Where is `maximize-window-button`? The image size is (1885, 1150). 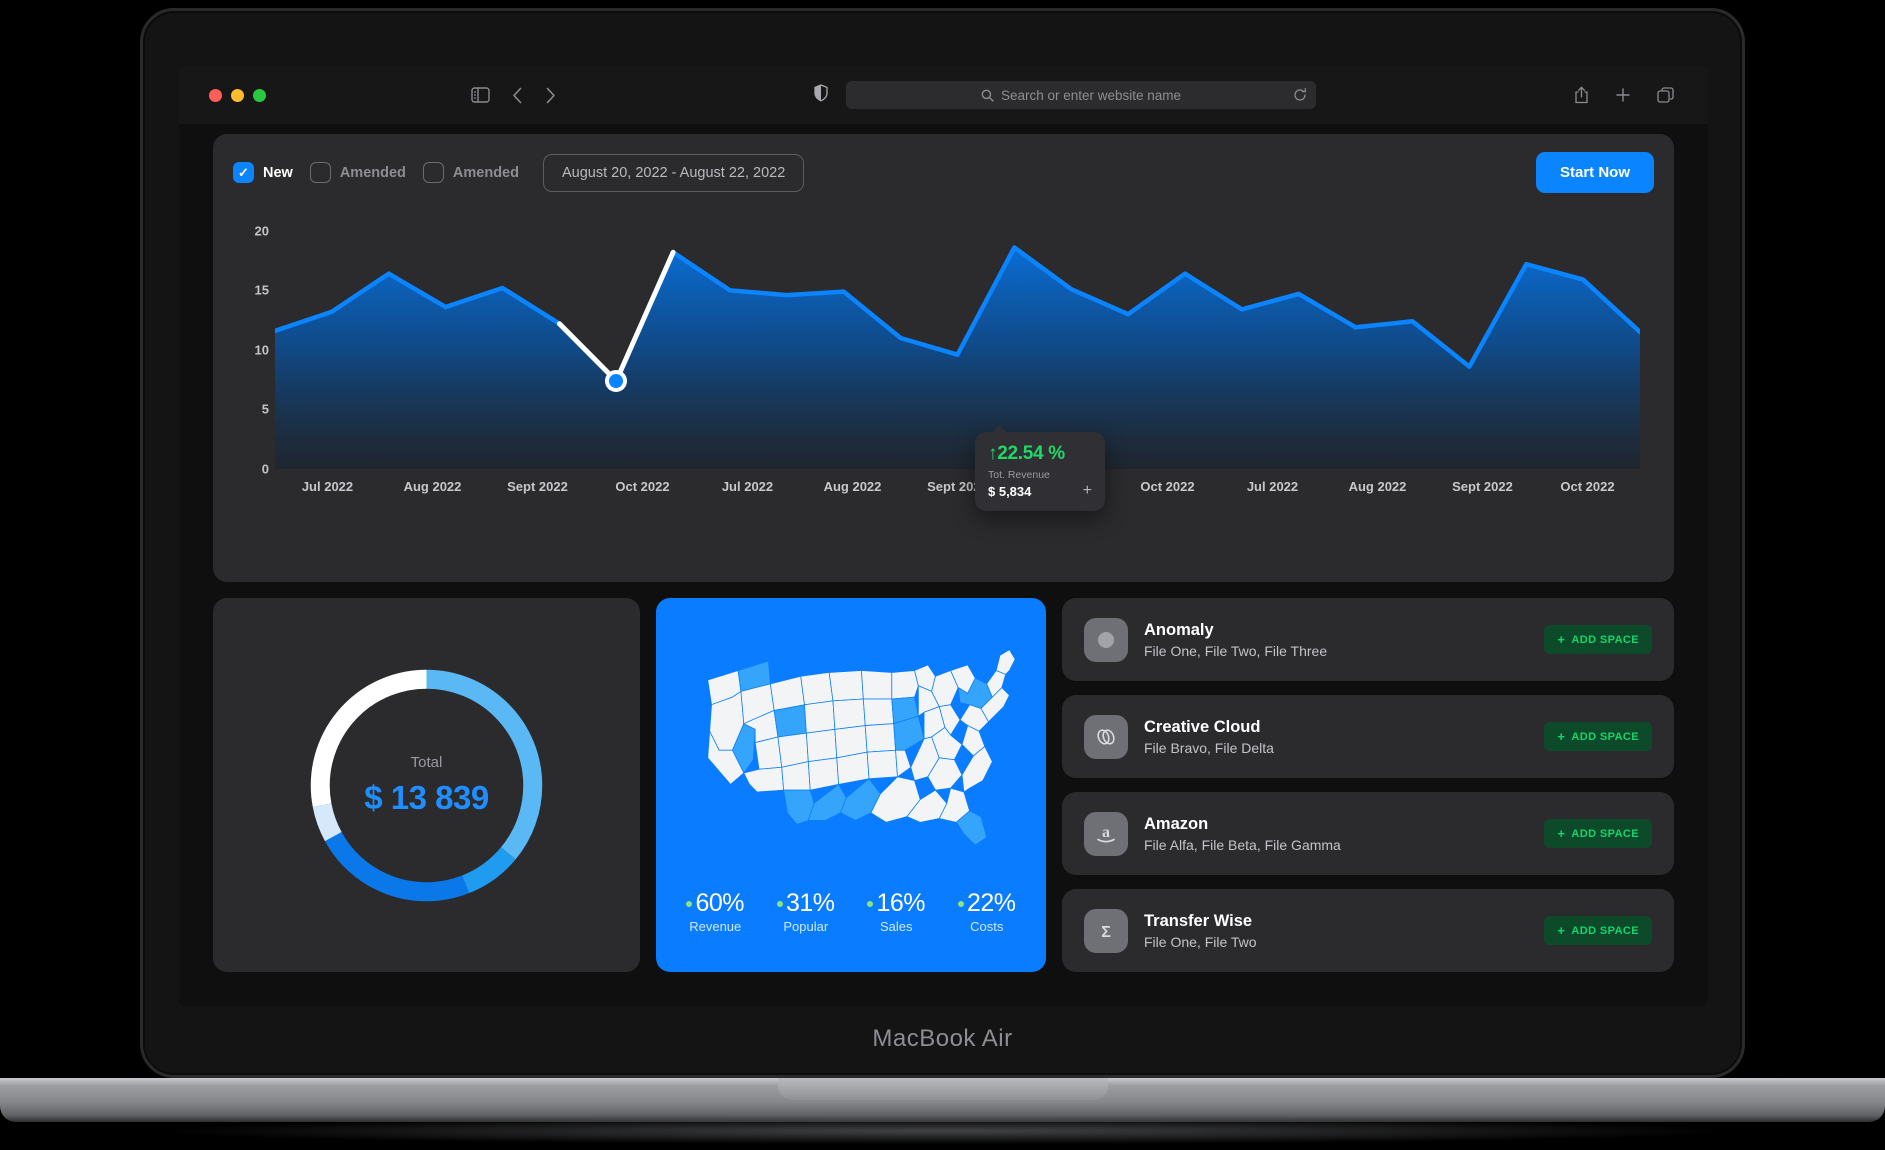
maximize-window-button is located at coordinates (259, 95).